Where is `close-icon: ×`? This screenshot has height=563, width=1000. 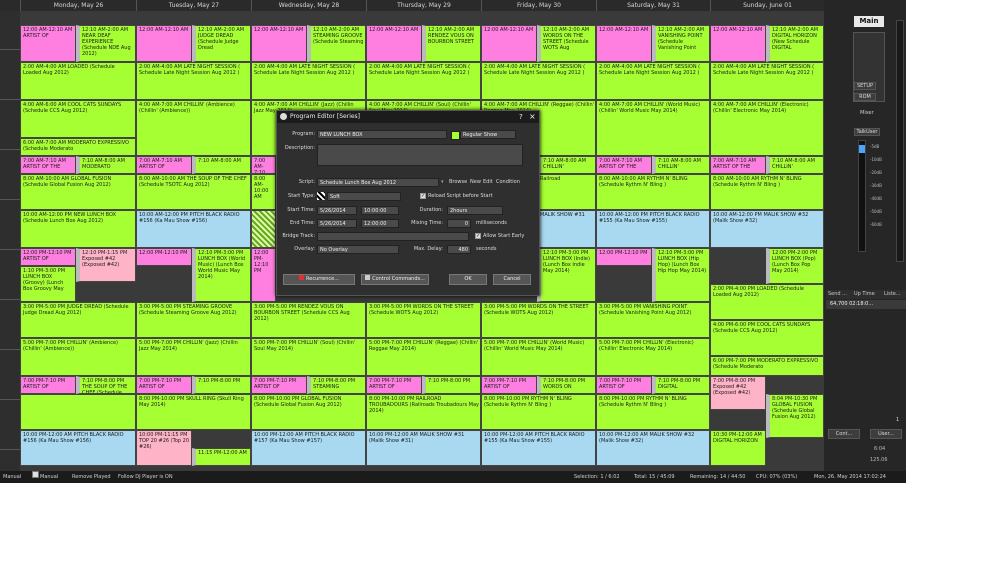
close-icon: × is located at coordinates (532, 117).